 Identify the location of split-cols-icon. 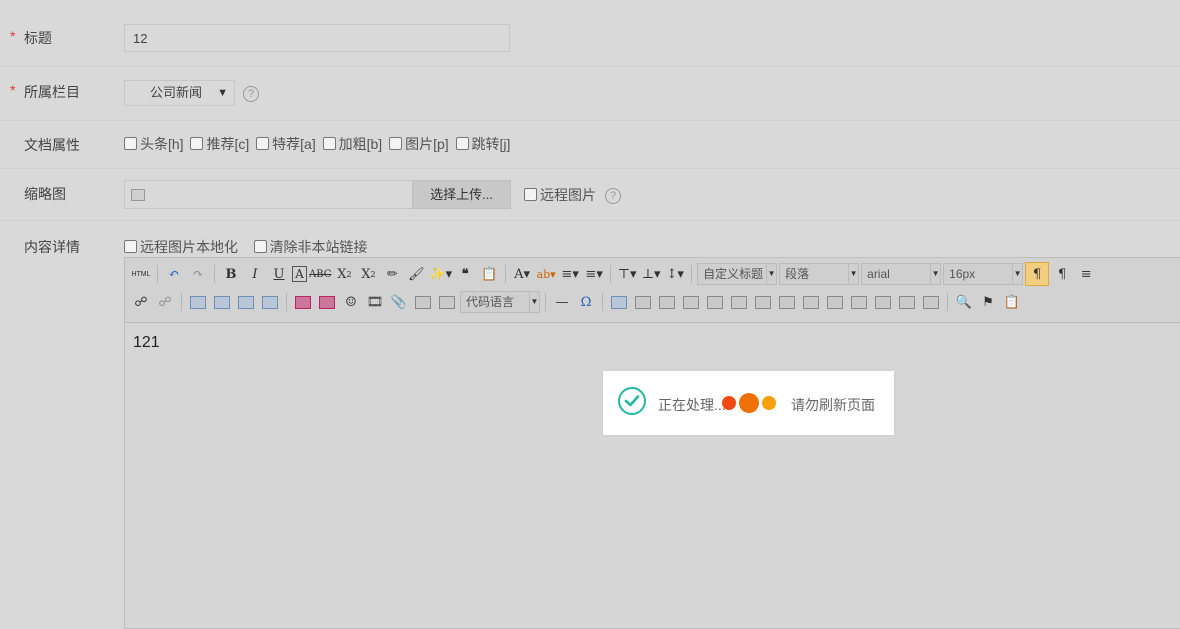
(907, 302).